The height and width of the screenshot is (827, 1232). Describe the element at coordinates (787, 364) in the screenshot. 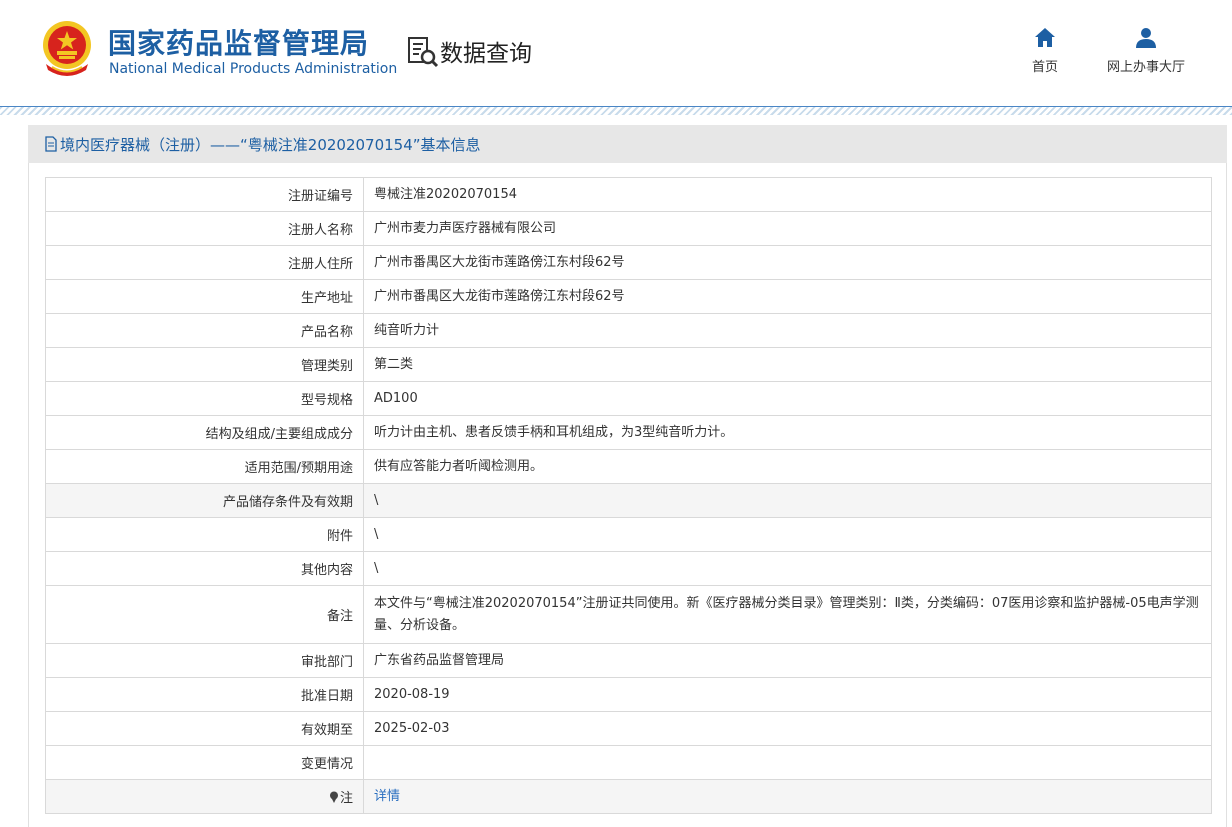

I see `row-value: 第二类` at that location.